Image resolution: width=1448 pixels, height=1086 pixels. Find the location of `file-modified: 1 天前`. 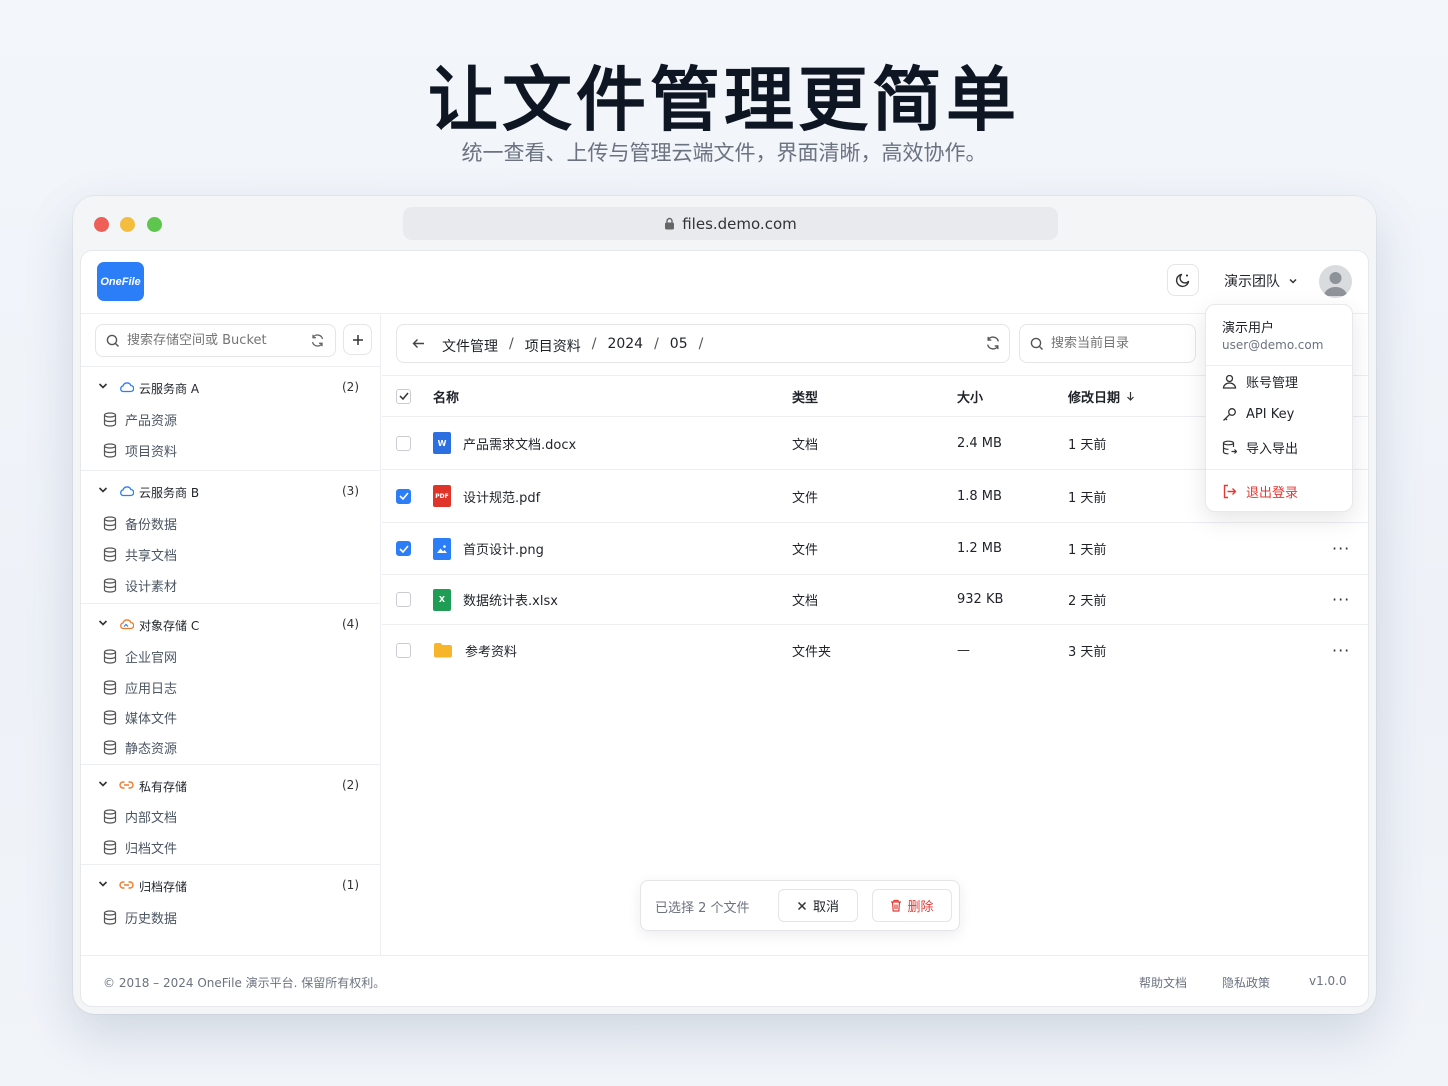

file-modified: 1 天前 is located at coordinates (1087, 445).